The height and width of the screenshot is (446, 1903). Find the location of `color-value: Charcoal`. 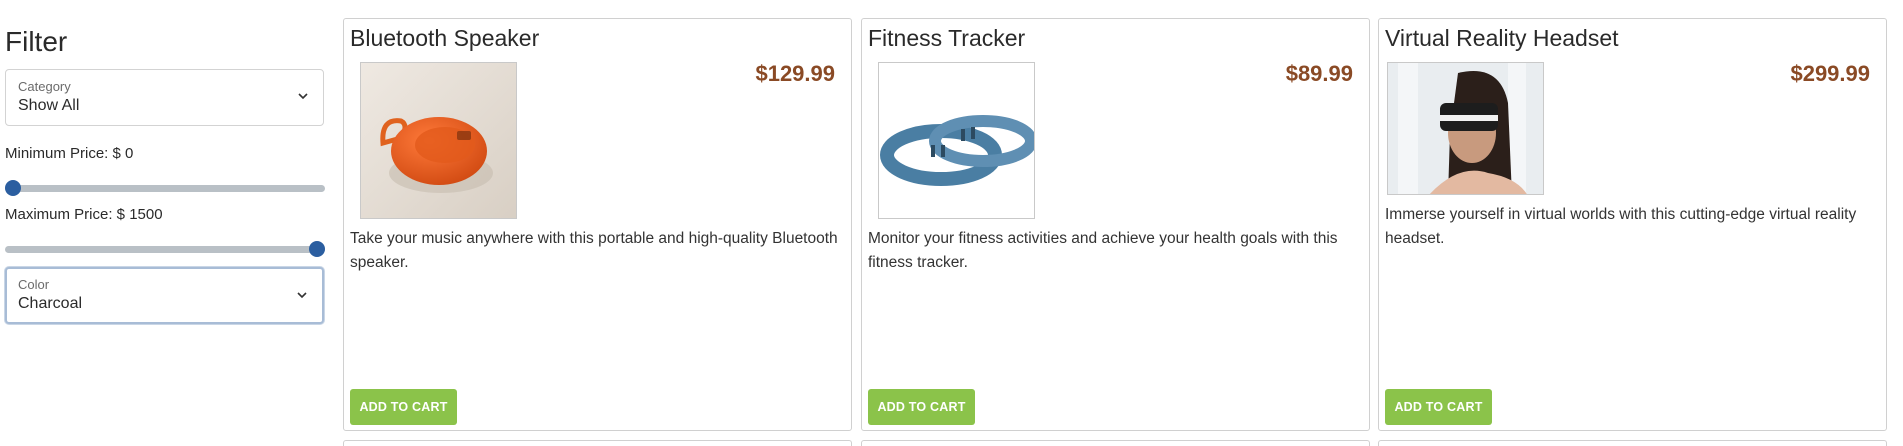

color-value: Charcoal is located at coordinates (50, 303).